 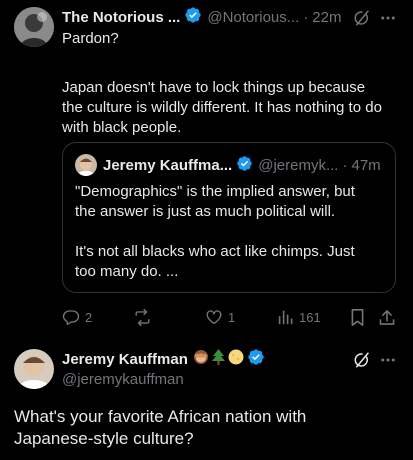 I want to click on reply-text-line: Japanese-style culture?, so click(x=104, y=438).